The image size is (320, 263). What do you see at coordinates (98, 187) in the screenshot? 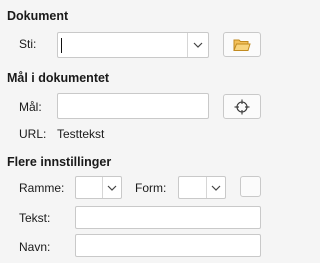
I see `frame-combobox` at bounding box center [98, 187].